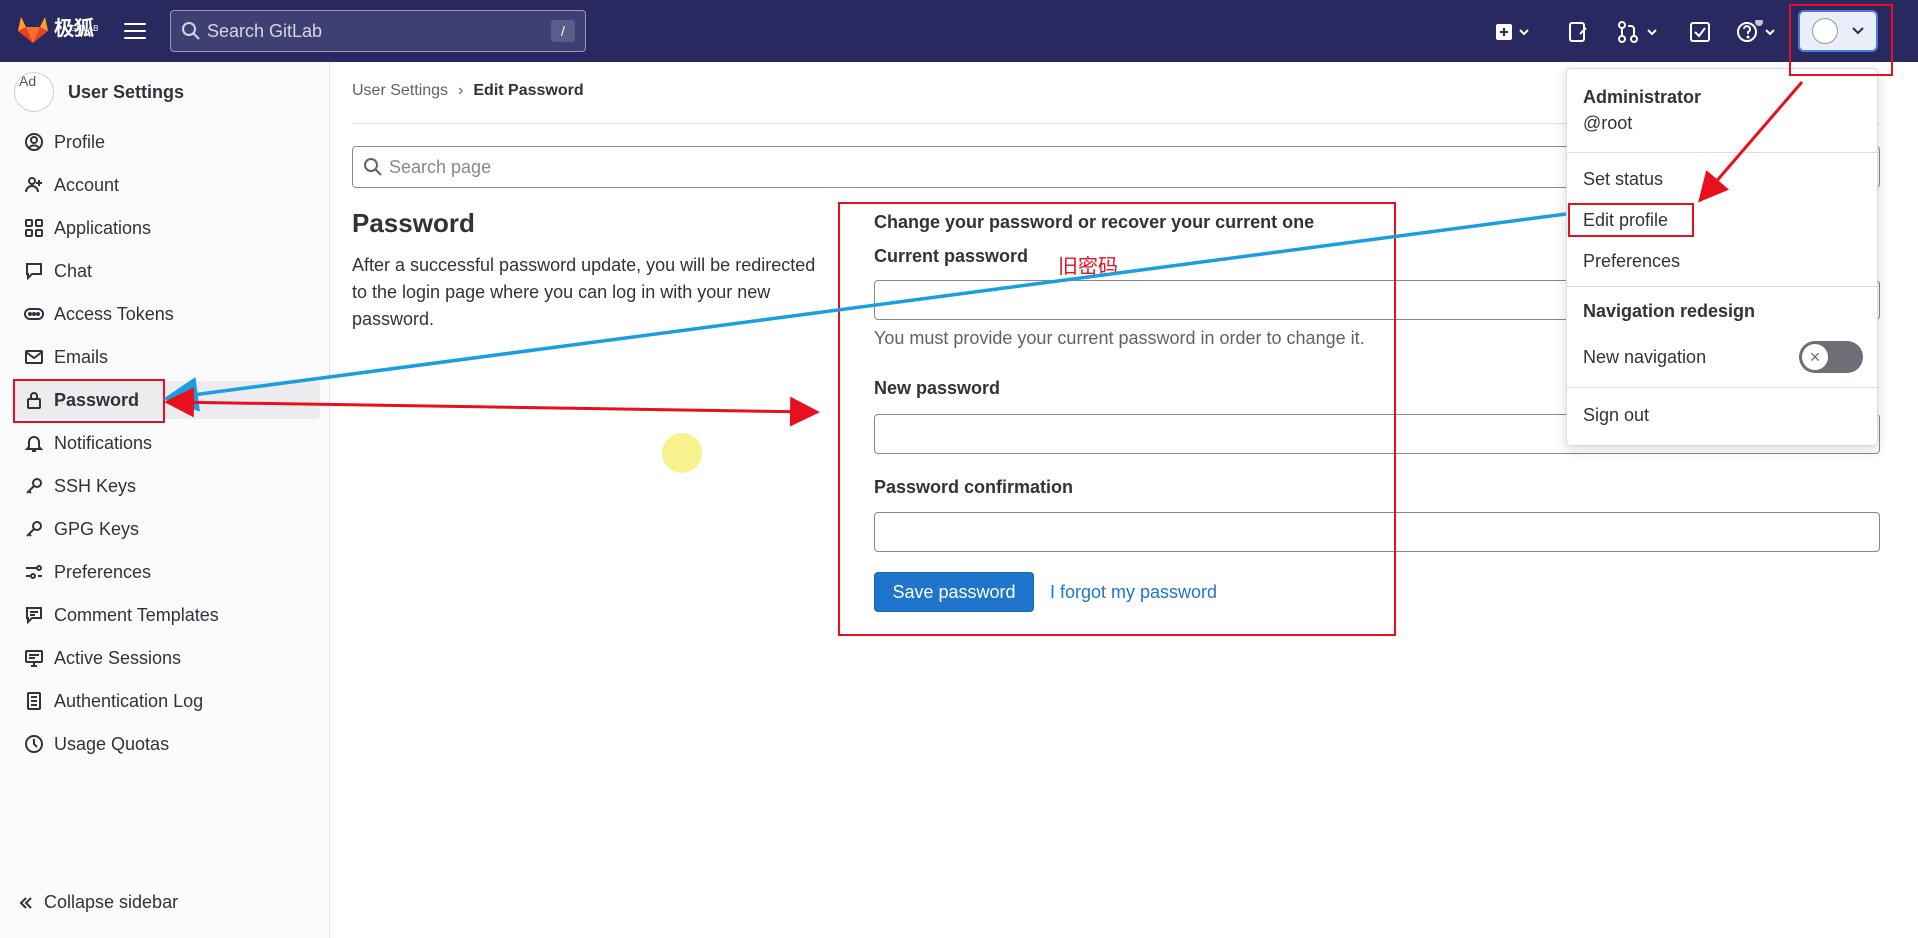 The image size is (1918, 938). I want to click on section-title: Password, so click(413, 223).